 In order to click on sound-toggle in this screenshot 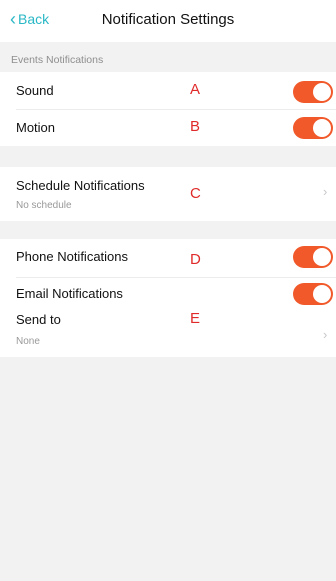, I will do `click(313, 92)`.